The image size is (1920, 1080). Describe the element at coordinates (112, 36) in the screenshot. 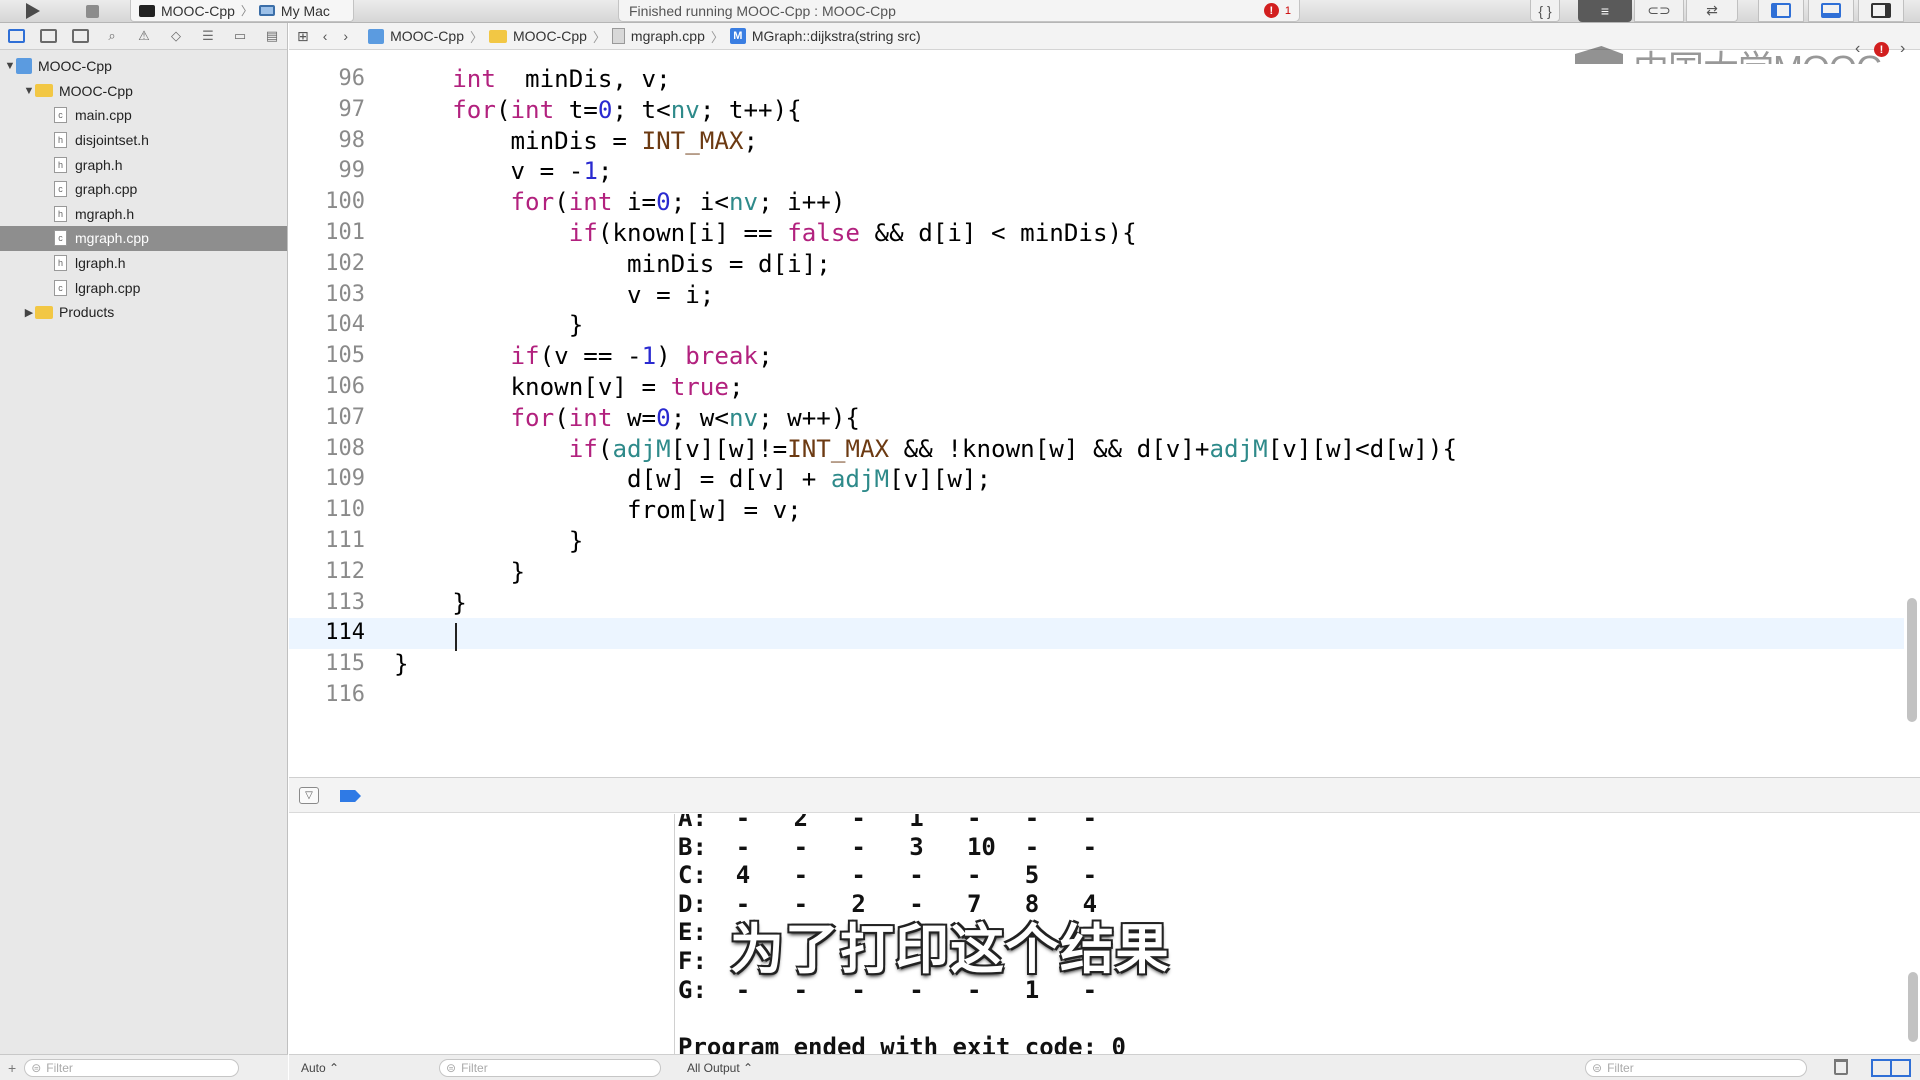

I see `search-icon: ⌕` at that location.